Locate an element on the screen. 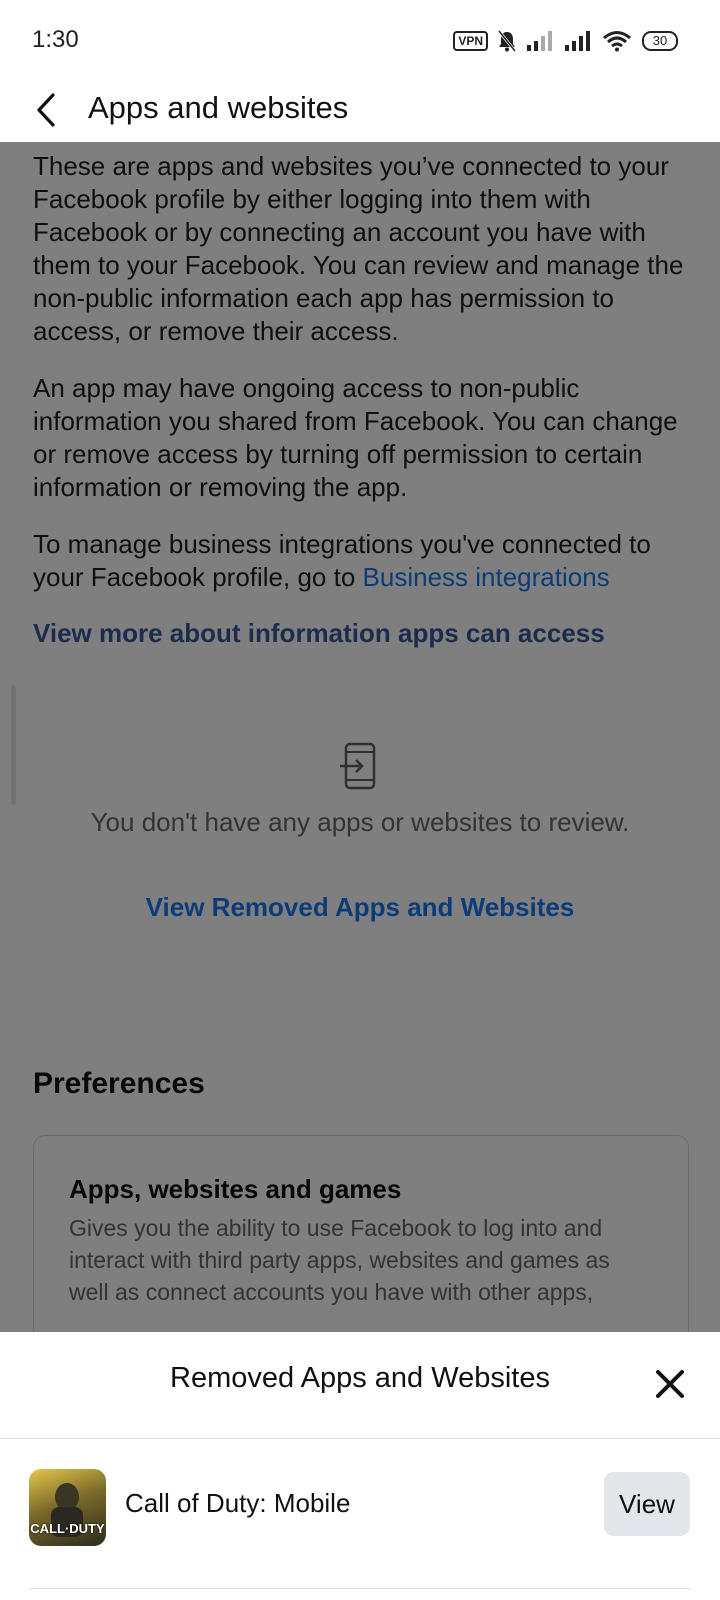  wifi-icon is located at coordinates (617, 41).